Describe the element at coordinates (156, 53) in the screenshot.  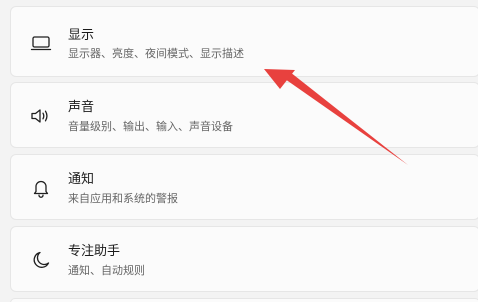
I see `settings-item-description: 显示器、亮度、夜间模式、显示描述` at that location.